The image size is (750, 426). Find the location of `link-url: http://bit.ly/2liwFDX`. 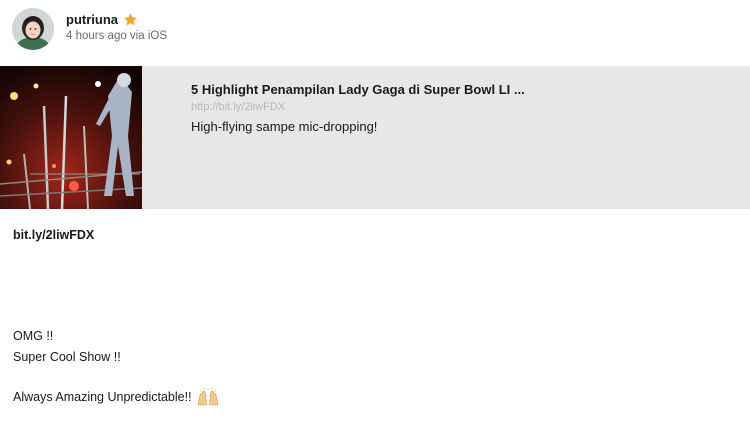

link-url: http://bit.ly/2liwFDX is located at coordinates (238, 107).